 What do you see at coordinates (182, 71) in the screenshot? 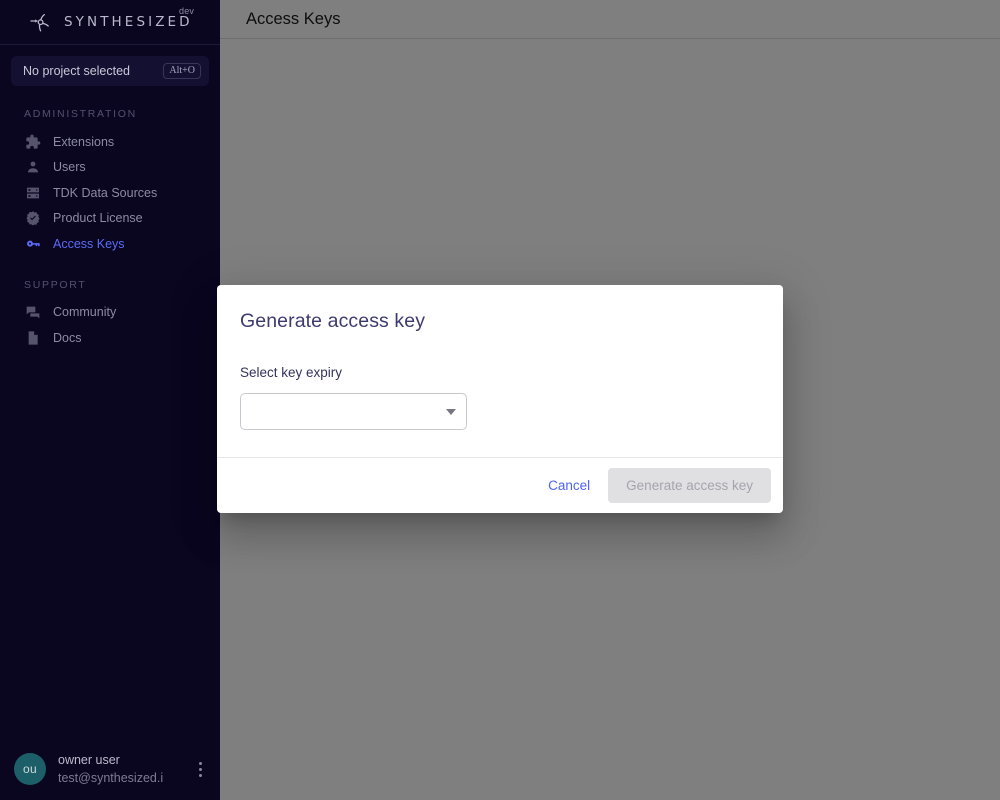
I see `project-selector-shortcut: Alt+O` at bounding box center [182, 71].